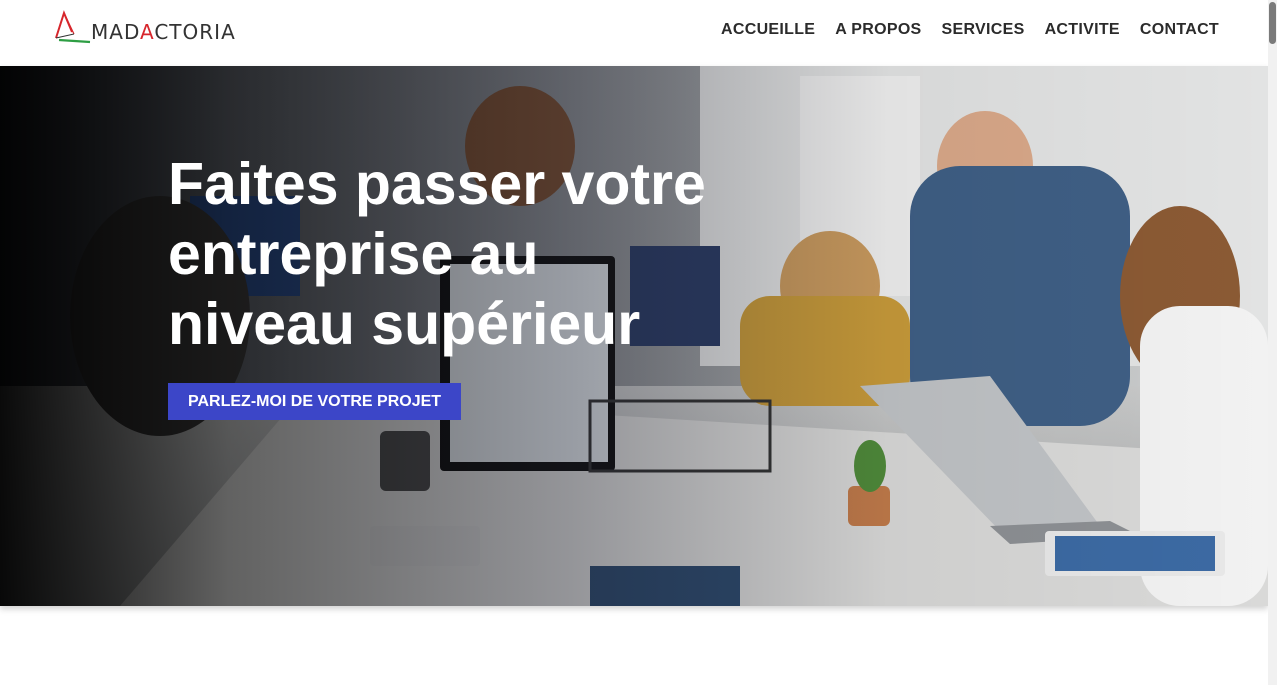 This screenshot has height=685, width=1277. What do you see at coordinates (878, 30) in the screenshot?
I see `nav-a-propos: A PROPOS` at bounding box center [878, 30].